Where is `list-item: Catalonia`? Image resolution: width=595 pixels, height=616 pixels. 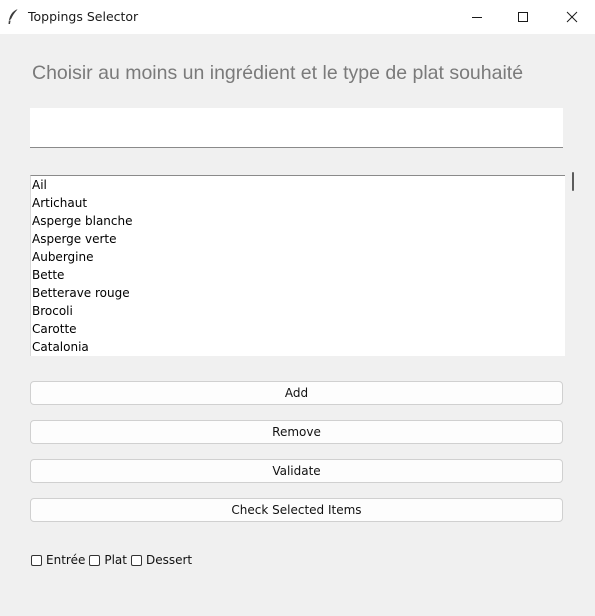 list-item: Catalonia is located at coordinates (298, 347).